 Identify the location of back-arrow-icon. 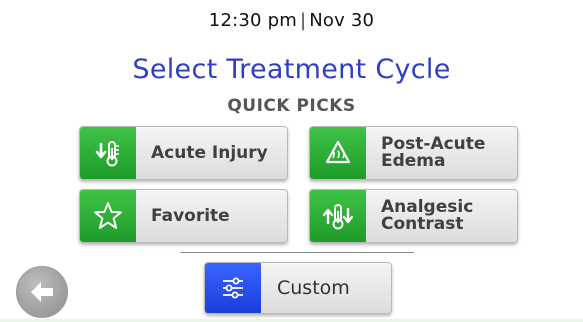
(42, 292).